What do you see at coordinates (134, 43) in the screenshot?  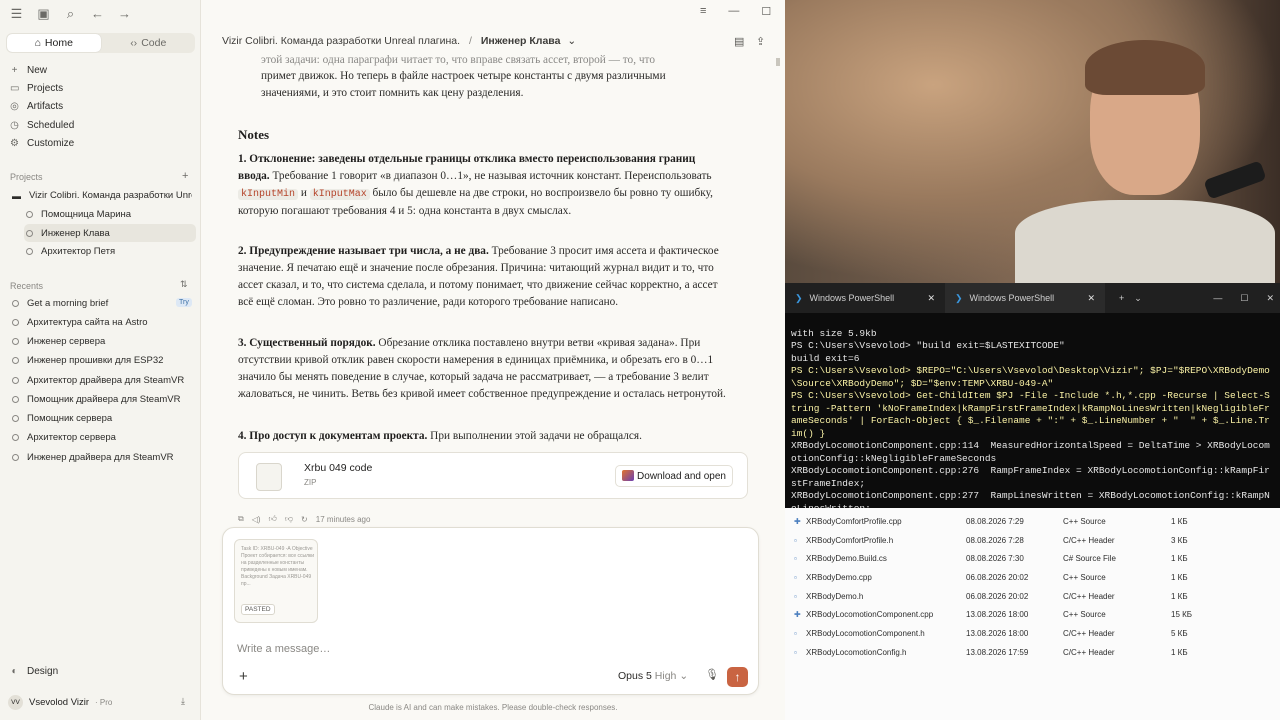 I see `code-icon: ‹›` at bounding box center [134, 43].